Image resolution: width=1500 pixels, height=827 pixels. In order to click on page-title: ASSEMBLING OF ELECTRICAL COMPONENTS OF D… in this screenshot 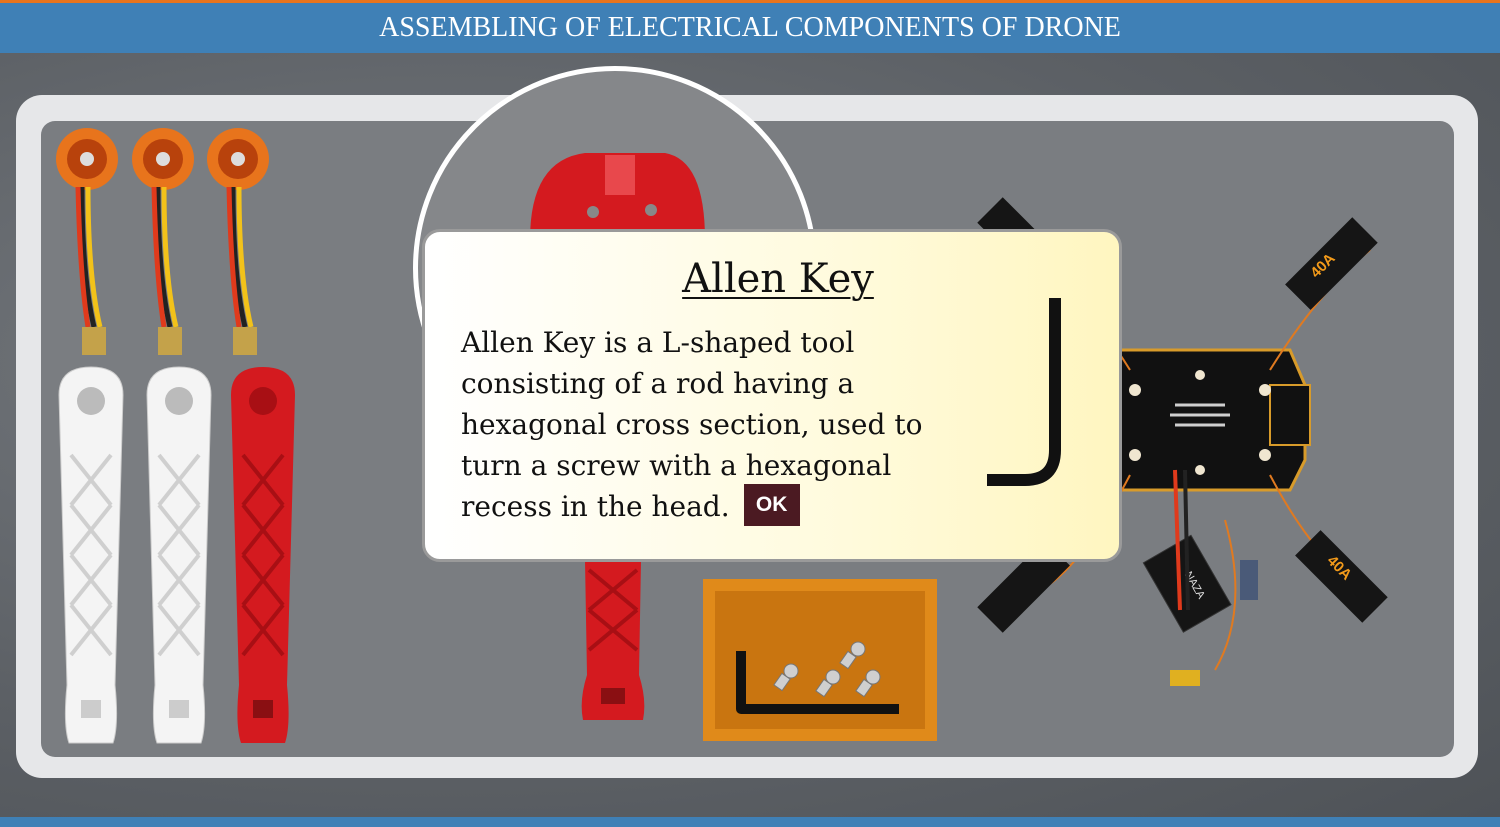, I will do `click(750, 27)`.